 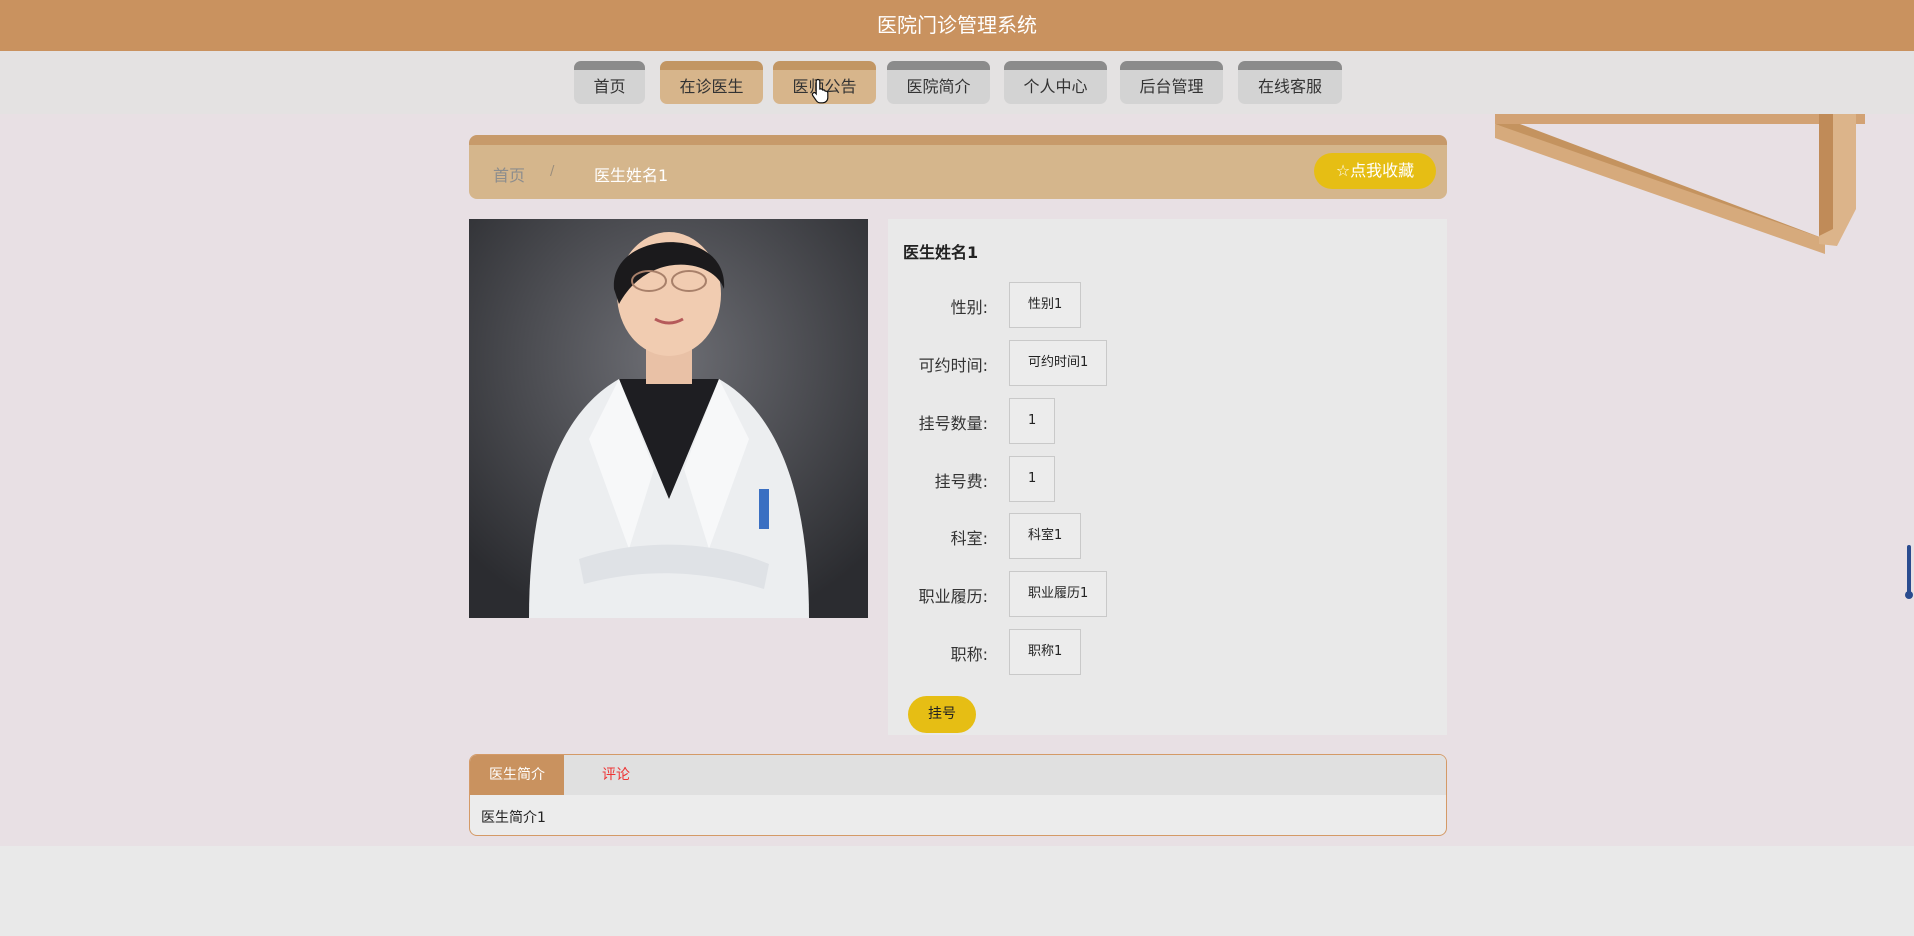 What do you see at coordinates (509, 174) in the screenshot?
I see `breadcrumb-home: 首页` at bounding box center [509, 174].